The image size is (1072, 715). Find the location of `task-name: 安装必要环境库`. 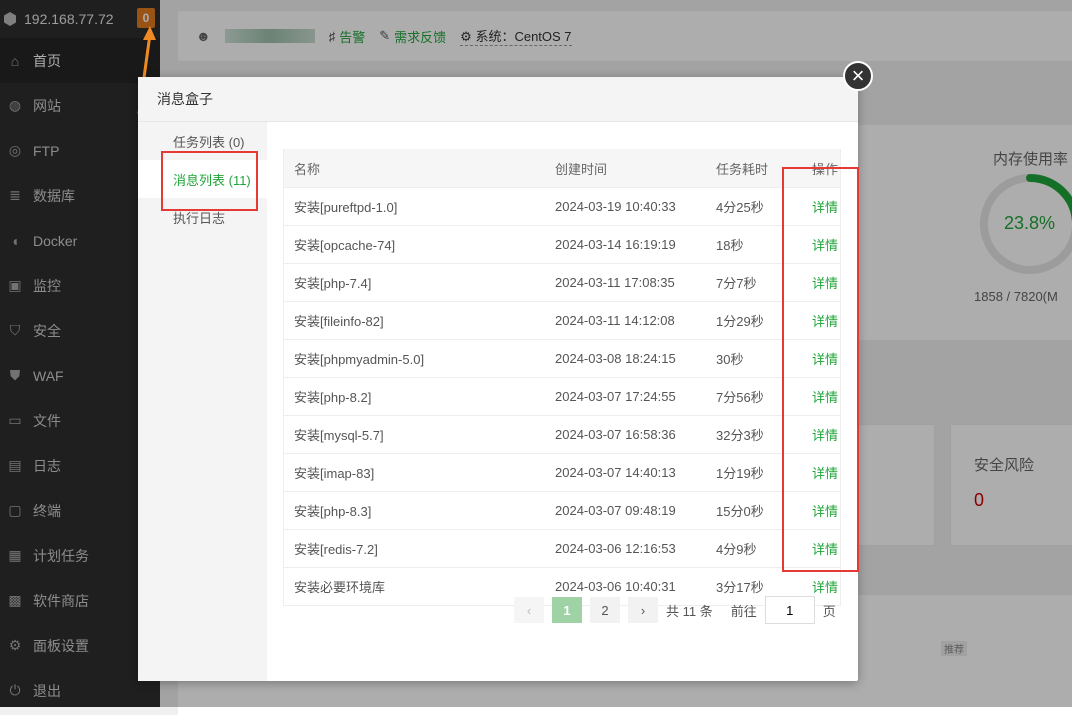

task-name: 安装必要环境库 is located at coordinates (414, 586).